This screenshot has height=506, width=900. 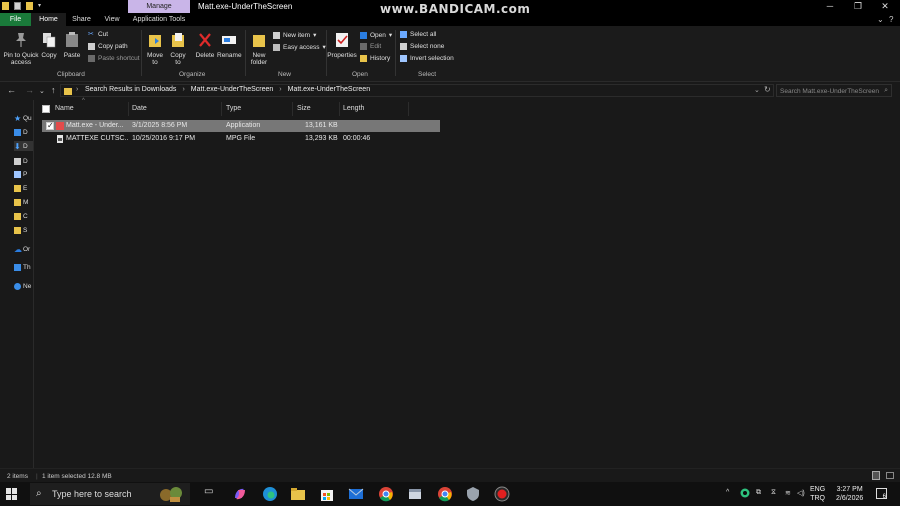 I want to click on file-explorer-icon, so click(x=298, y=494).